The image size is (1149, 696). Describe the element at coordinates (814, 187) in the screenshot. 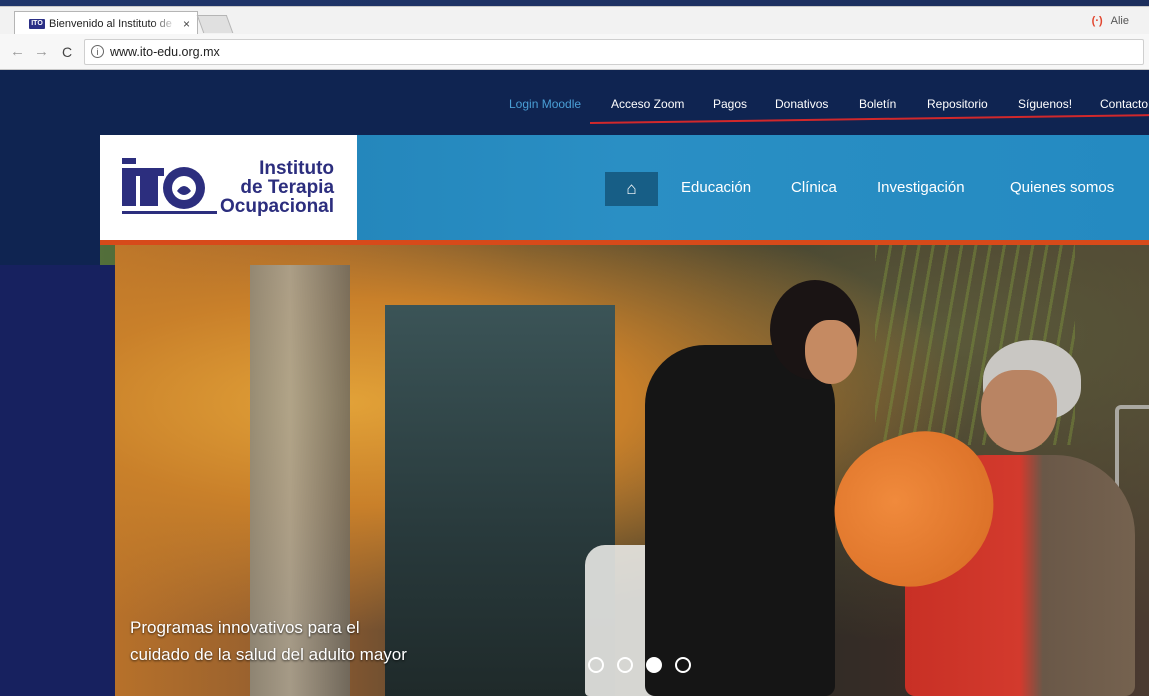

I see `nav-clinica: Clínica` at that location.